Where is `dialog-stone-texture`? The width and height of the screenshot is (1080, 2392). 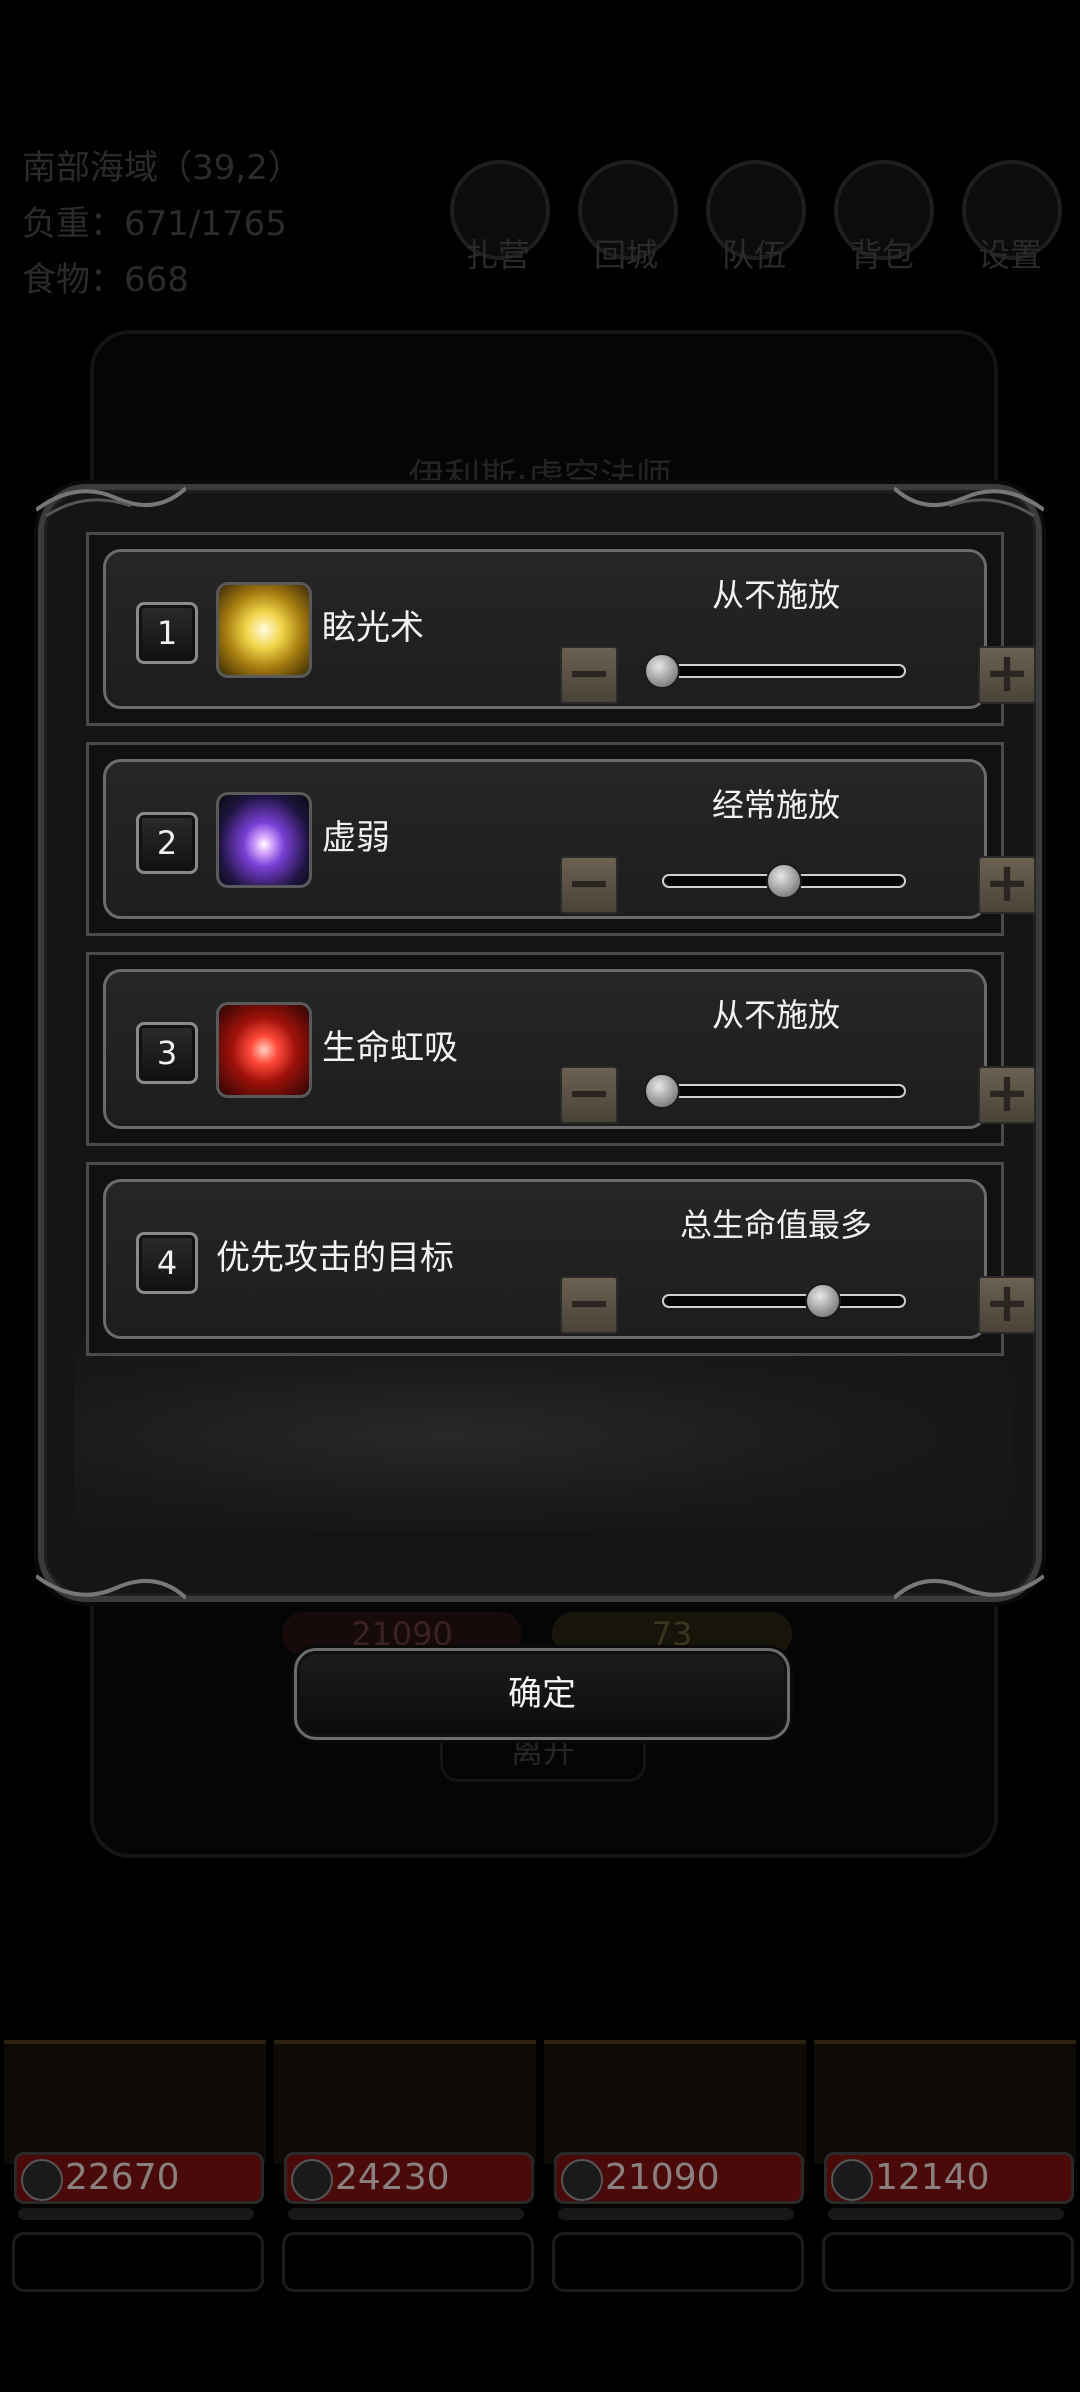
dialog-stone-texture is located at coordinates (544, 1435).